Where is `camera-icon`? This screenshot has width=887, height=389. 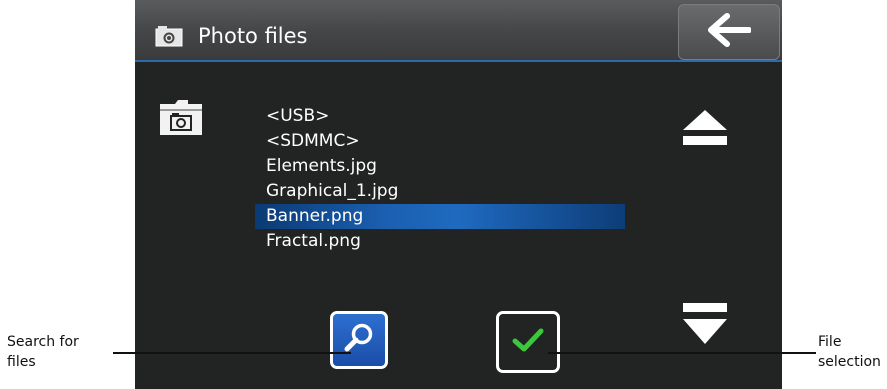 camera-icon is located at coordinates (169, 38).